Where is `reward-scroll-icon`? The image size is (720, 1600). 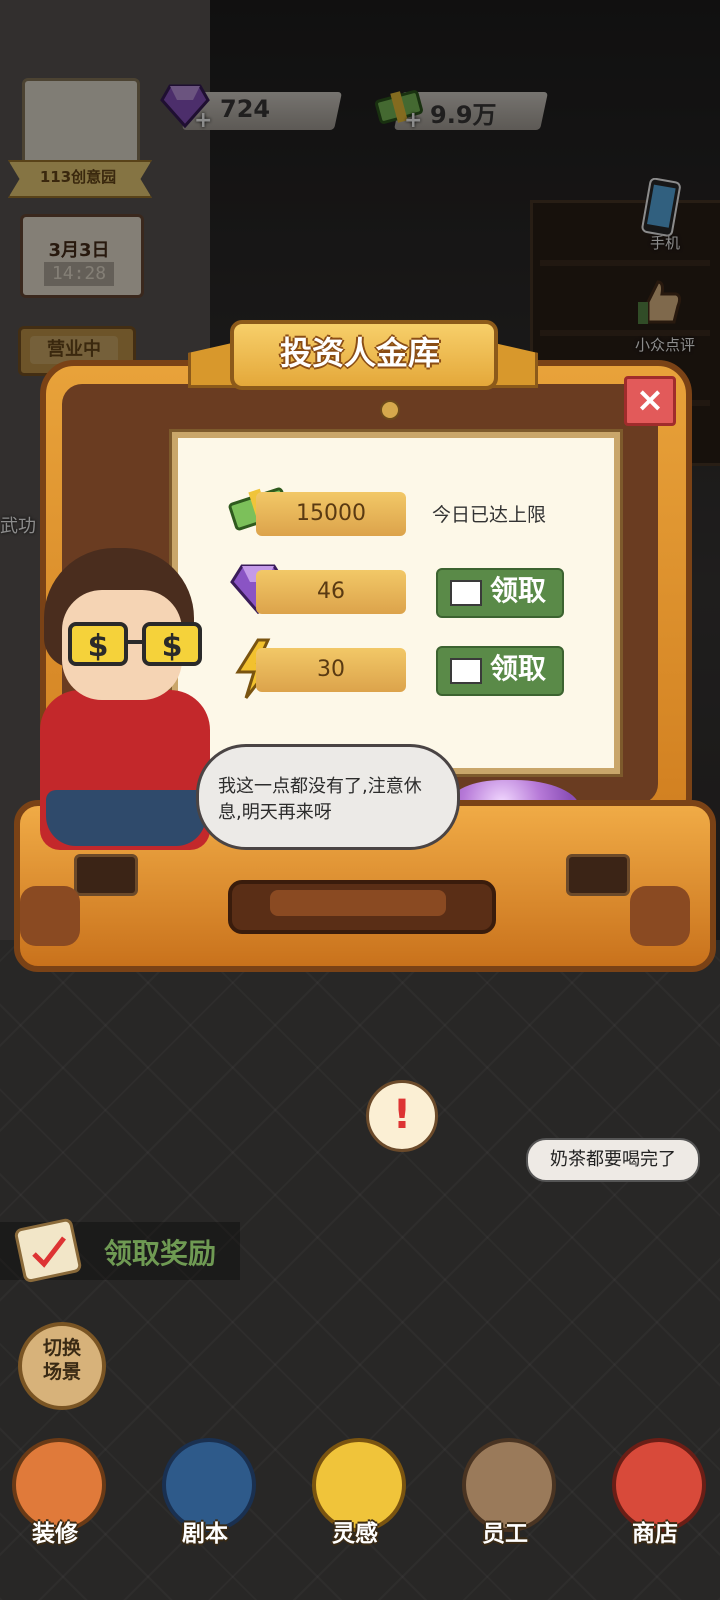 reward-scroll-icon is located at coordinates (50, 1250).